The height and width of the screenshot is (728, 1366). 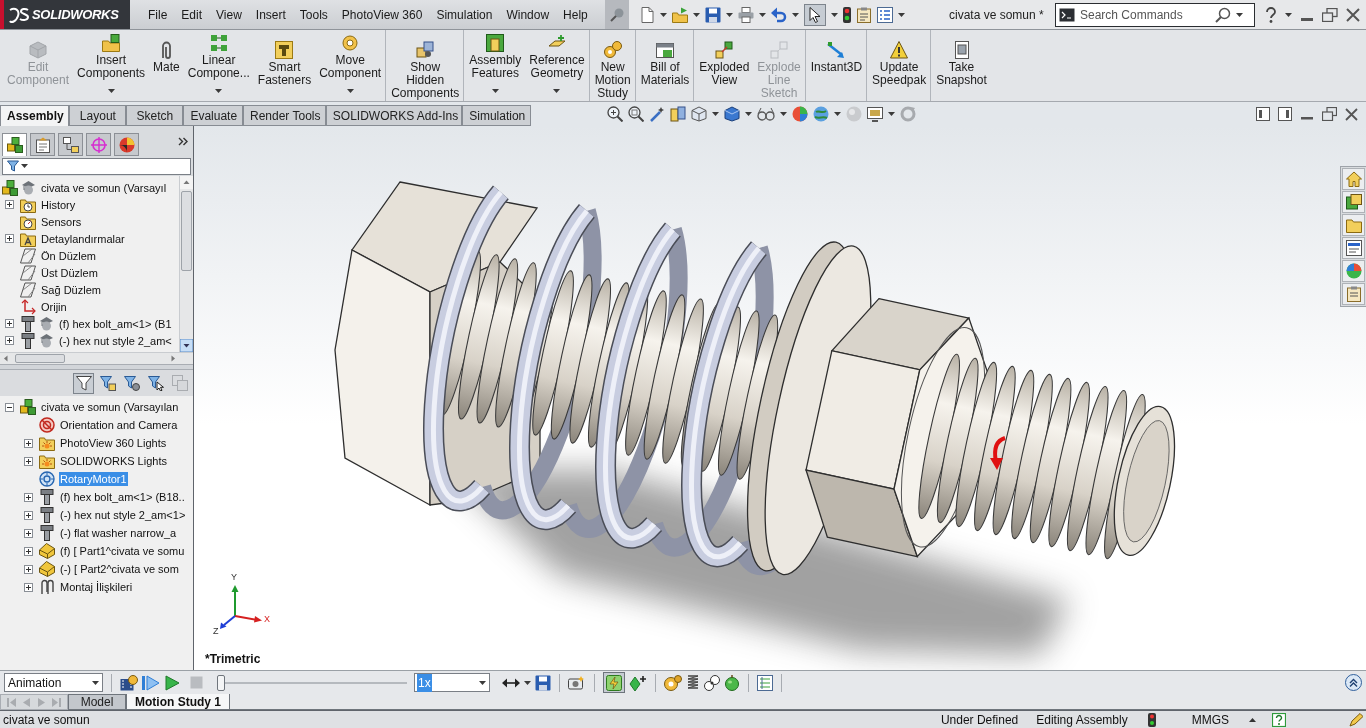 What do you see at coordinates (158, 14) in the screenshot?
I see `menu-item: File` at bounding box center [158, 14].